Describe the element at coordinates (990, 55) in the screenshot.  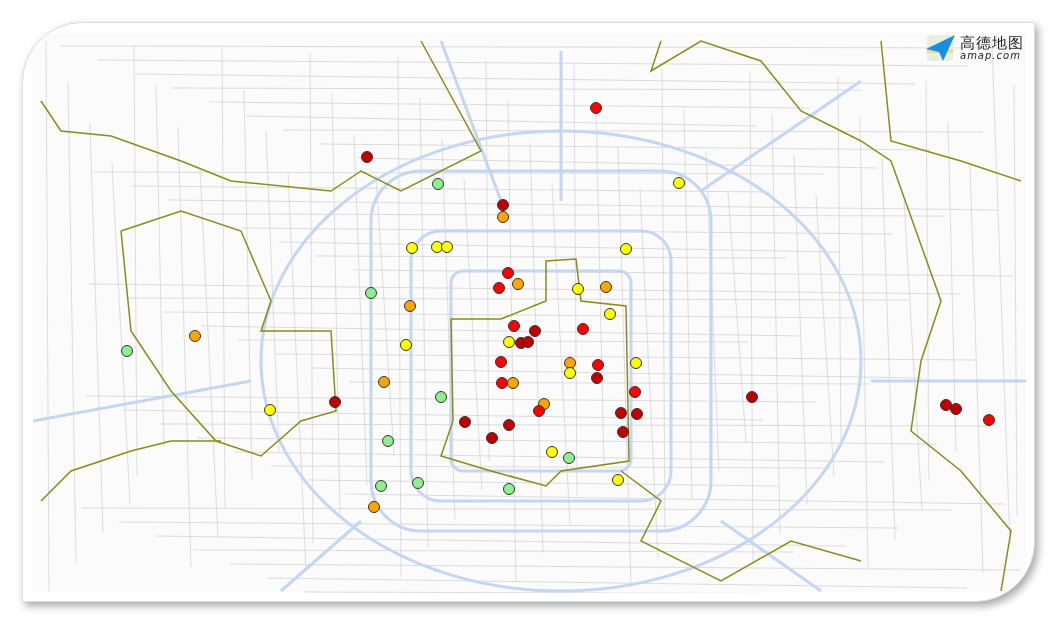
I see `logo-domain: amap.com` at that location.